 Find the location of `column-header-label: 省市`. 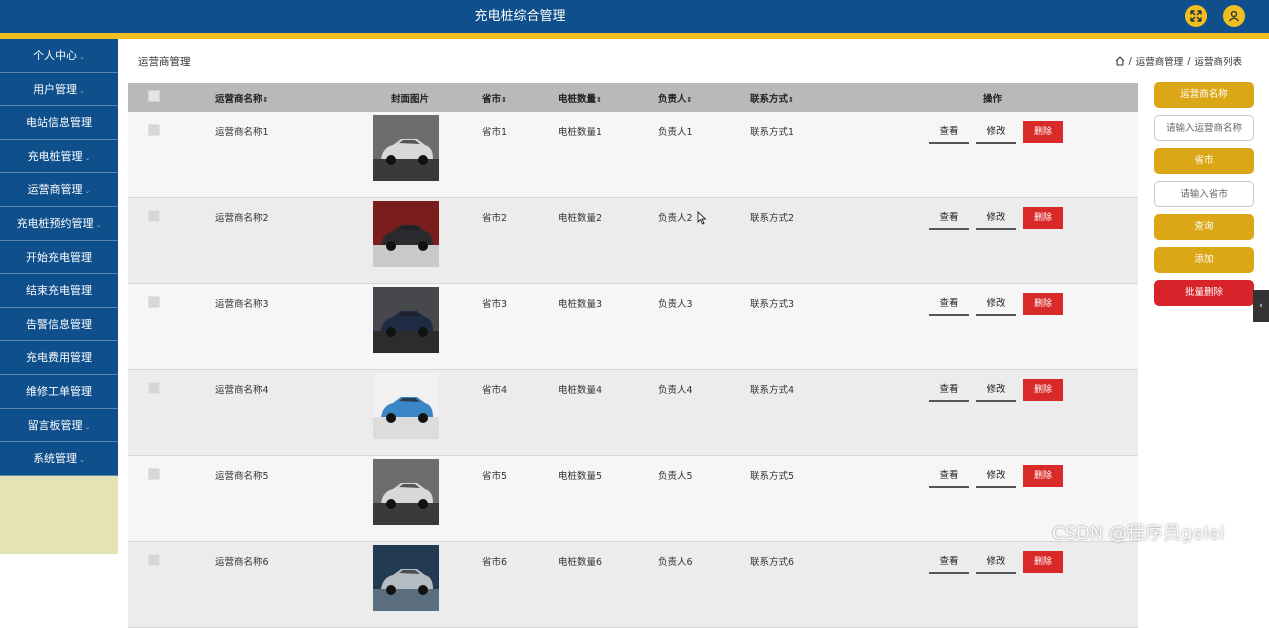

column-header-label: 省市 is located at coordinates (492, 99).